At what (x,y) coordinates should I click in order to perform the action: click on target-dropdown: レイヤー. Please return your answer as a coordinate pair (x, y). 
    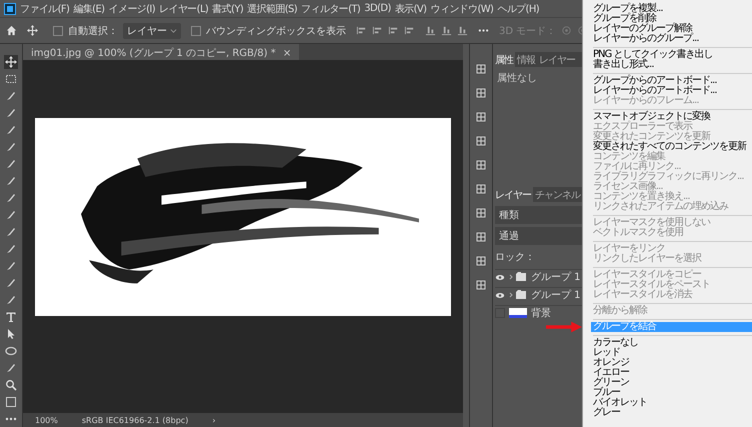
    Looking at the image, I should click on (152, 30).